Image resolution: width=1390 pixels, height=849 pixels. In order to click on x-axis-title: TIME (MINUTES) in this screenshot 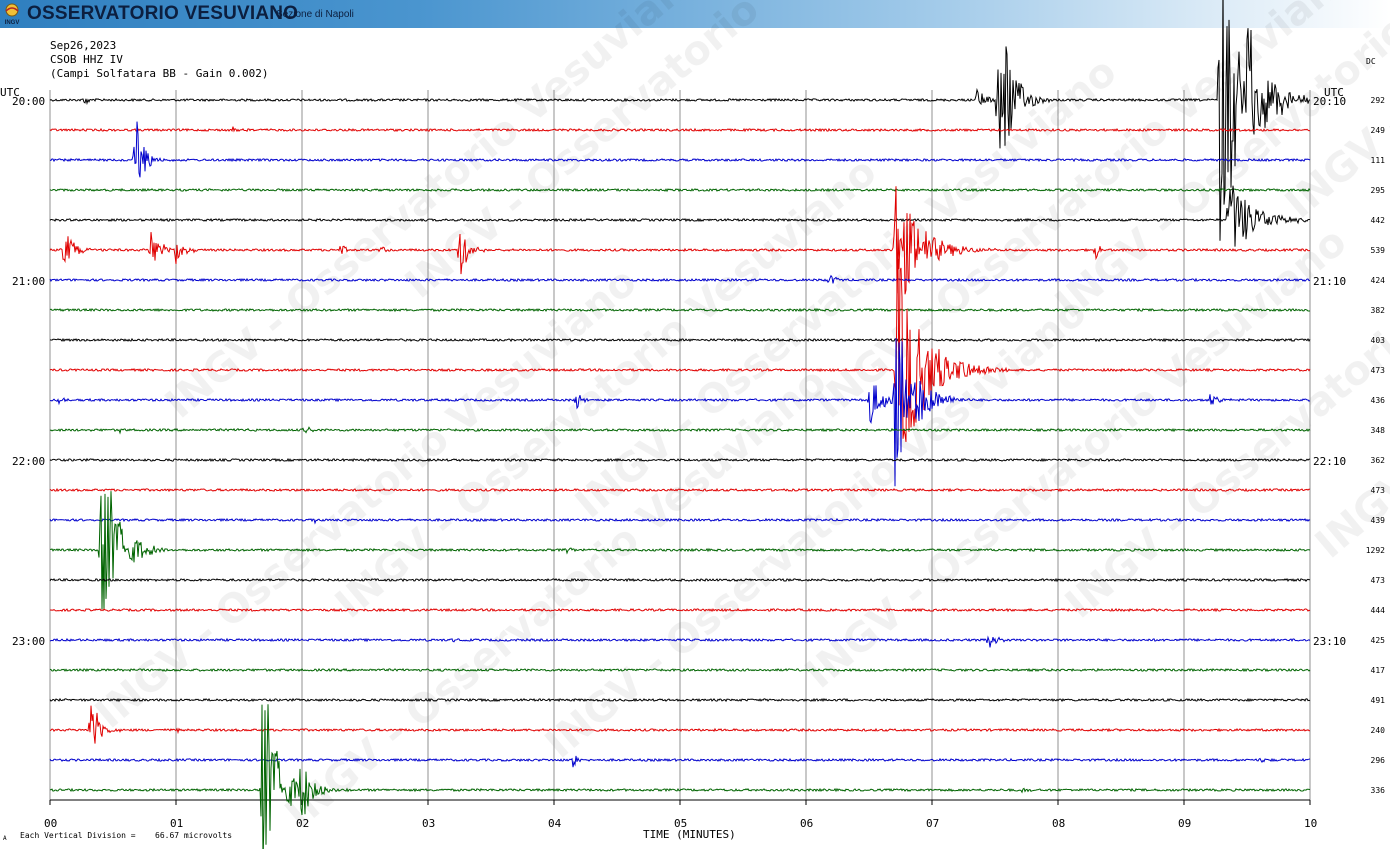, I will do `click(689, 834)`.